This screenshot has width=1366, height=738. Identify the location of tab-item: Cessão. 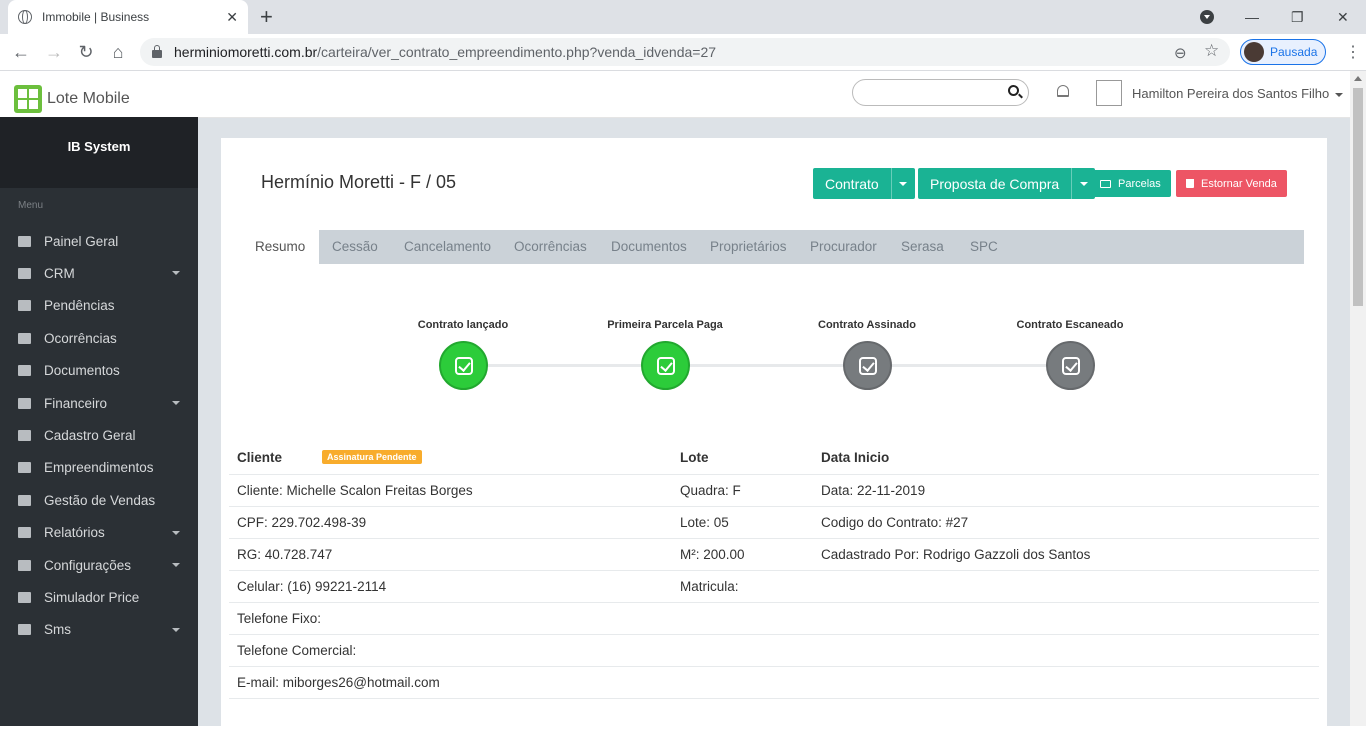
(355, 247).